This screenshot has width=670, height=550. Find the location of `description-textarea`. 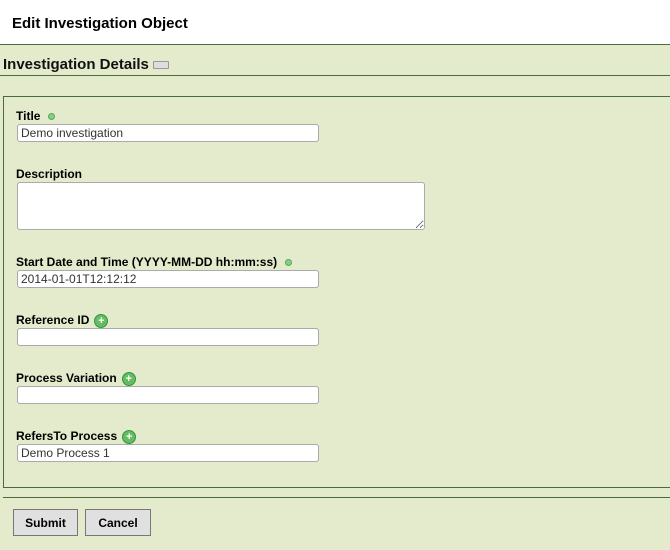

description-textarea is located at coordinates (221, 206).